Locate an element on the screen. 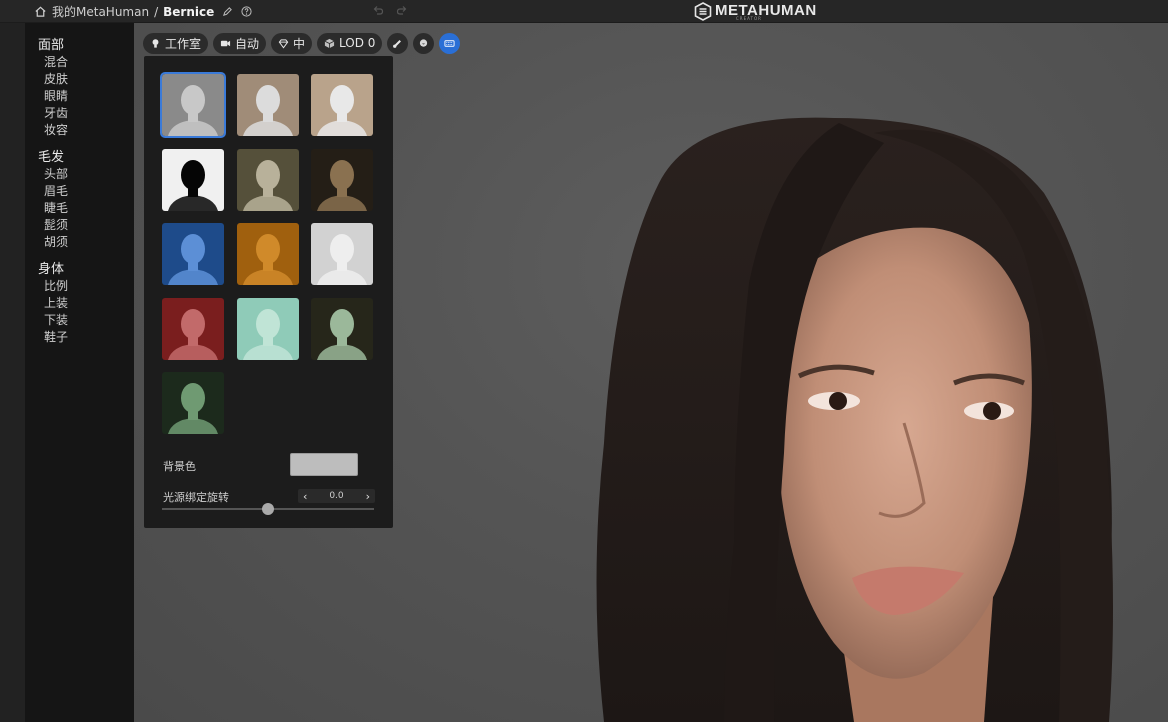 The width and height of the screenshot is (1168, 722). lighting-preset-high-key is located at coordinates (342, 254).